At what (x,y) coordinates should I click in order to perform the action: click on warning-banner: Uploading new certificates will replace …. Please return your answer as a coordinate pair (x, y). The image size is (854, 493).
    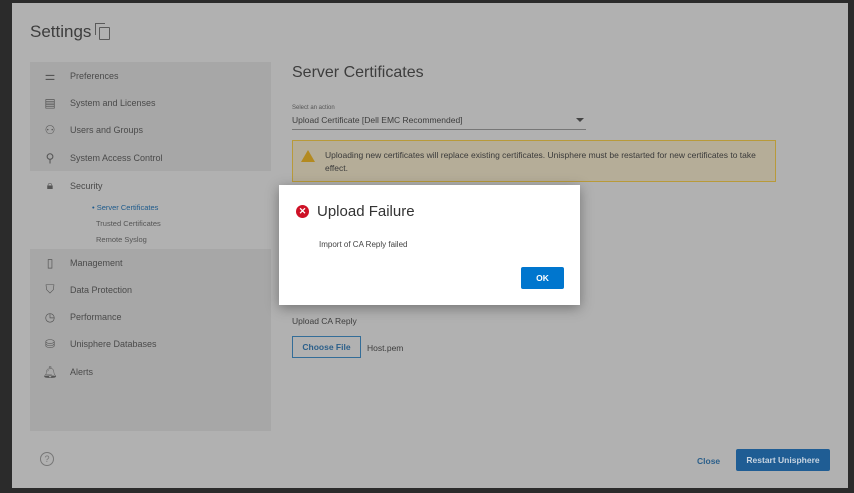
    Looking at the image, I should click on (534, 161).